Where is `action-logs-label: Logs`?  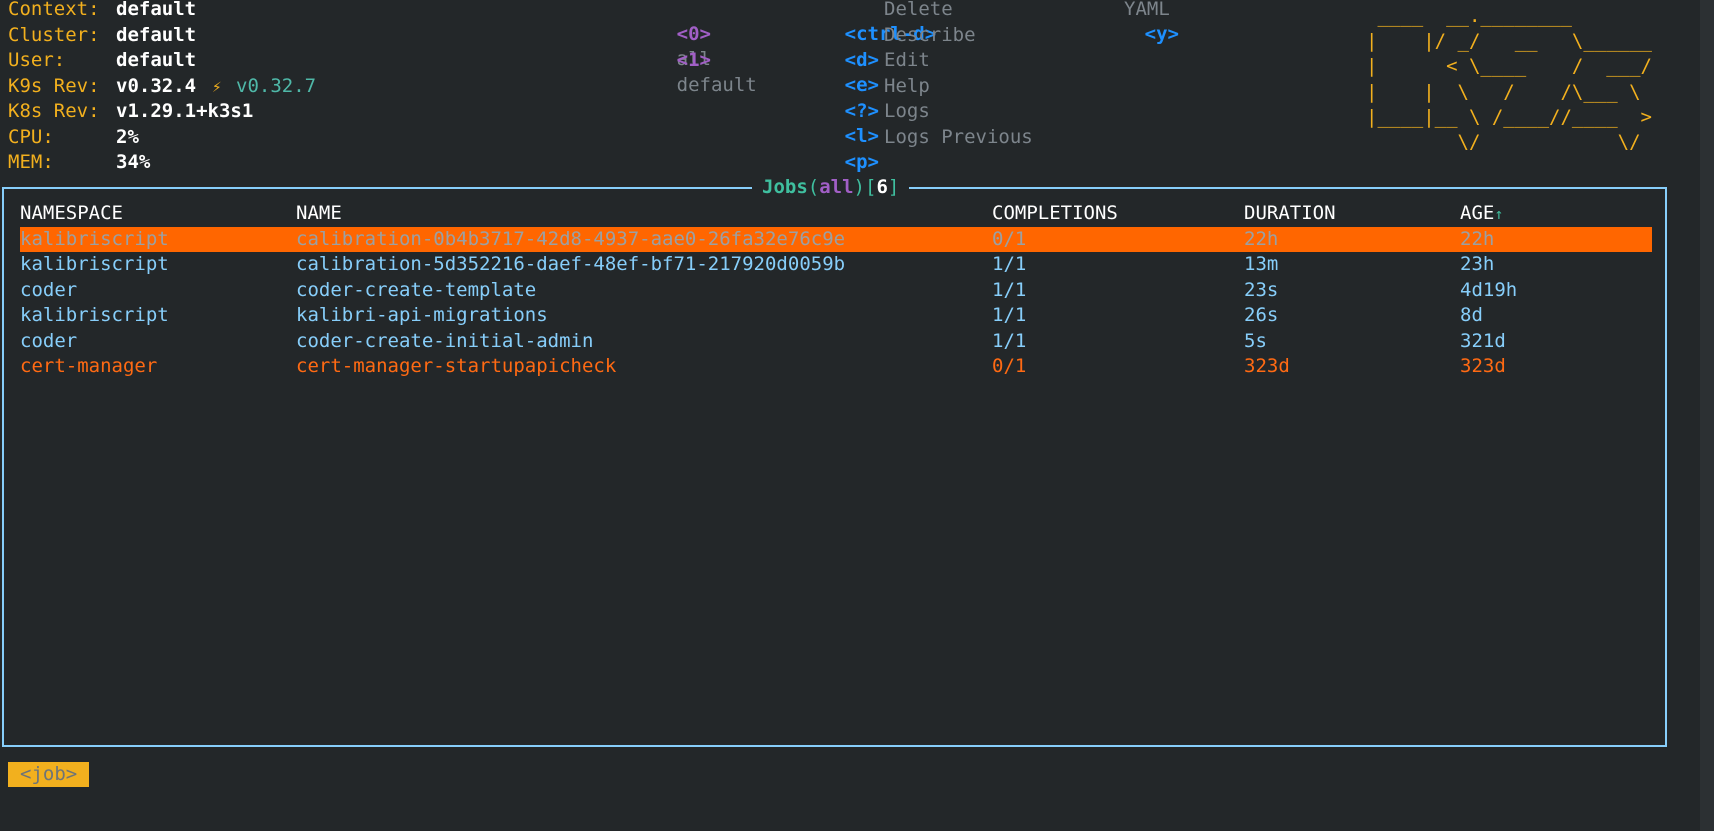 action-logs-label: Logs is located at coordinates (907, 111).